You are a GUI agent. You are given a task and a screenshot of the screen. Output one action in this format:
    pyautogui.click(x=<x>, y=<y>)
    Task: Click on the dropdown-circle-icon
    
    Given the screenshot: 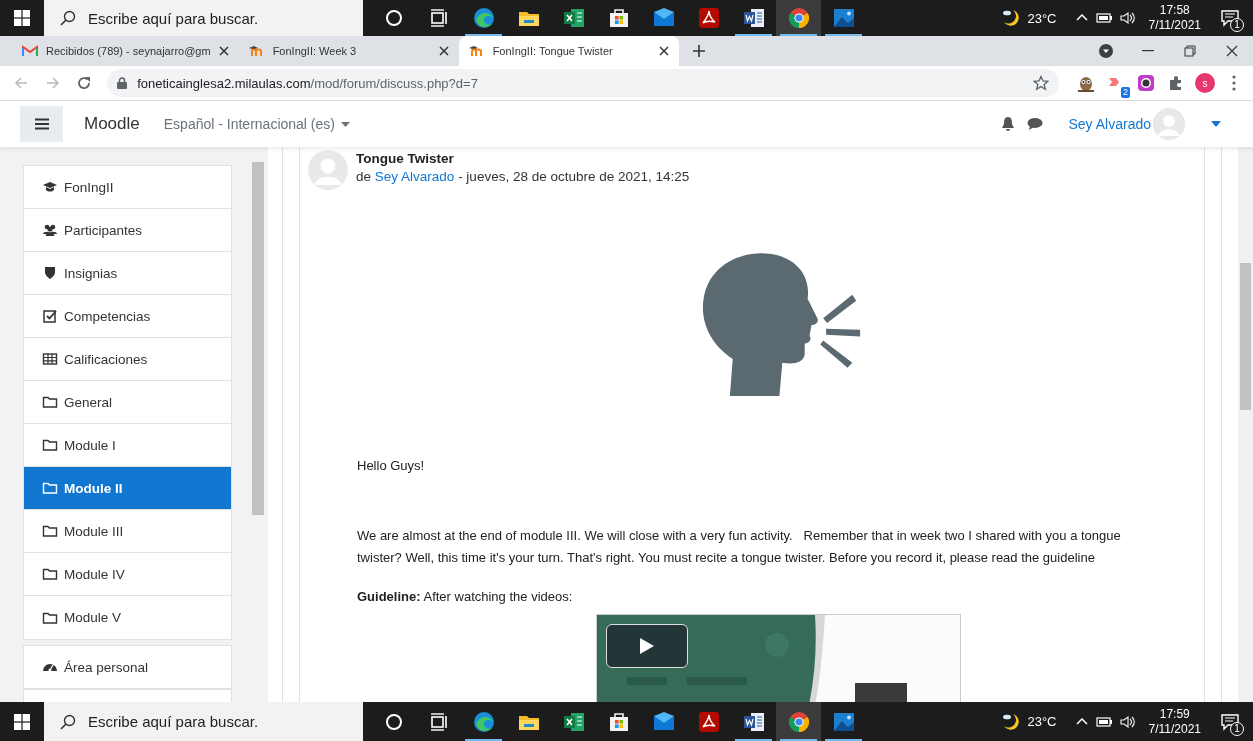 What is the action you would take?
    pyautogui.click(x=1106, y=51)
    